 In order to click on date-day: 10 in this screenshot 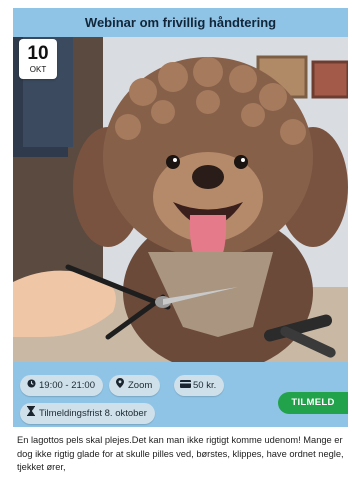, I will do `click(38, 53)`.